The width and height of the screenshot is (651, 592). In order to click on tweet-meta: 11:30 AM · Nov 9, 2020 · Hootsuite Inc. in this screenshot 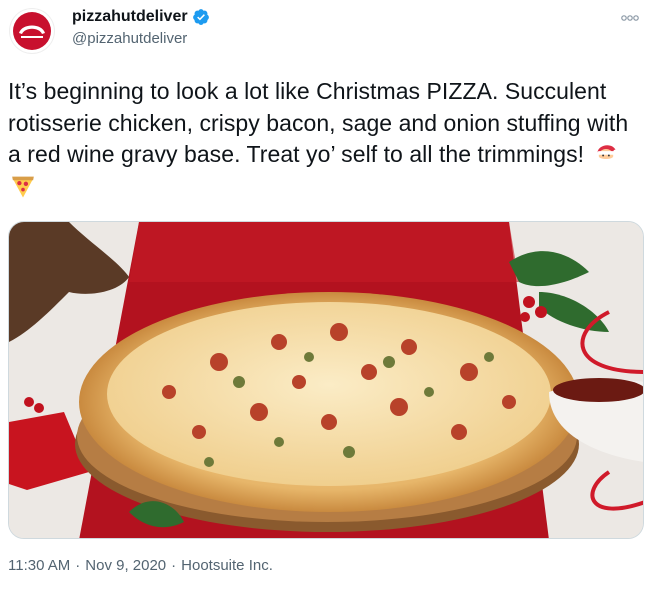, I will do `click(140, 565)`.